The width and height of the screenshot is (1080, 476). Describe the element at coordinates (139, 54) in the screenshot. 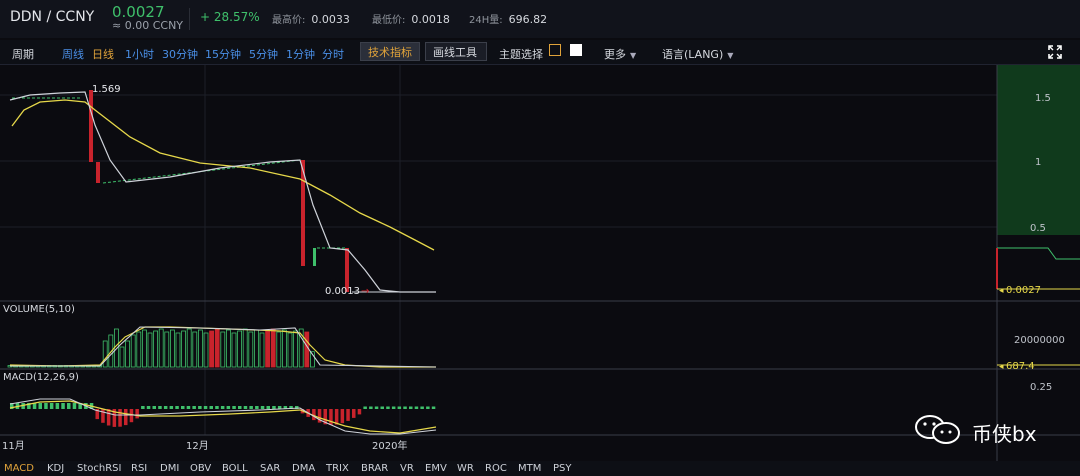

I see `interval-1h: 1小时` at that location.